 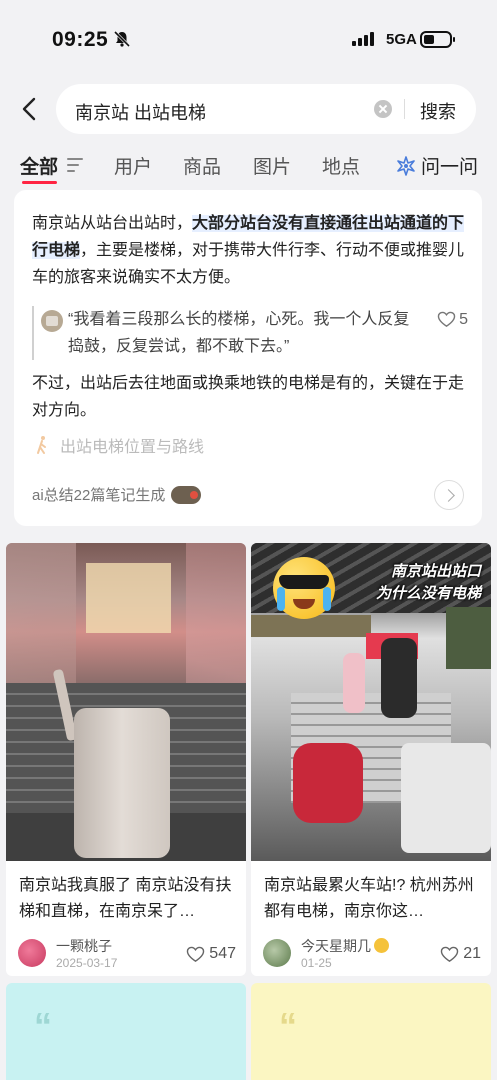 What do you see at coordinates (304, 588) in the screenshot?
I see `crying-cool-emoji-icon` at bounding box center [304, 588].